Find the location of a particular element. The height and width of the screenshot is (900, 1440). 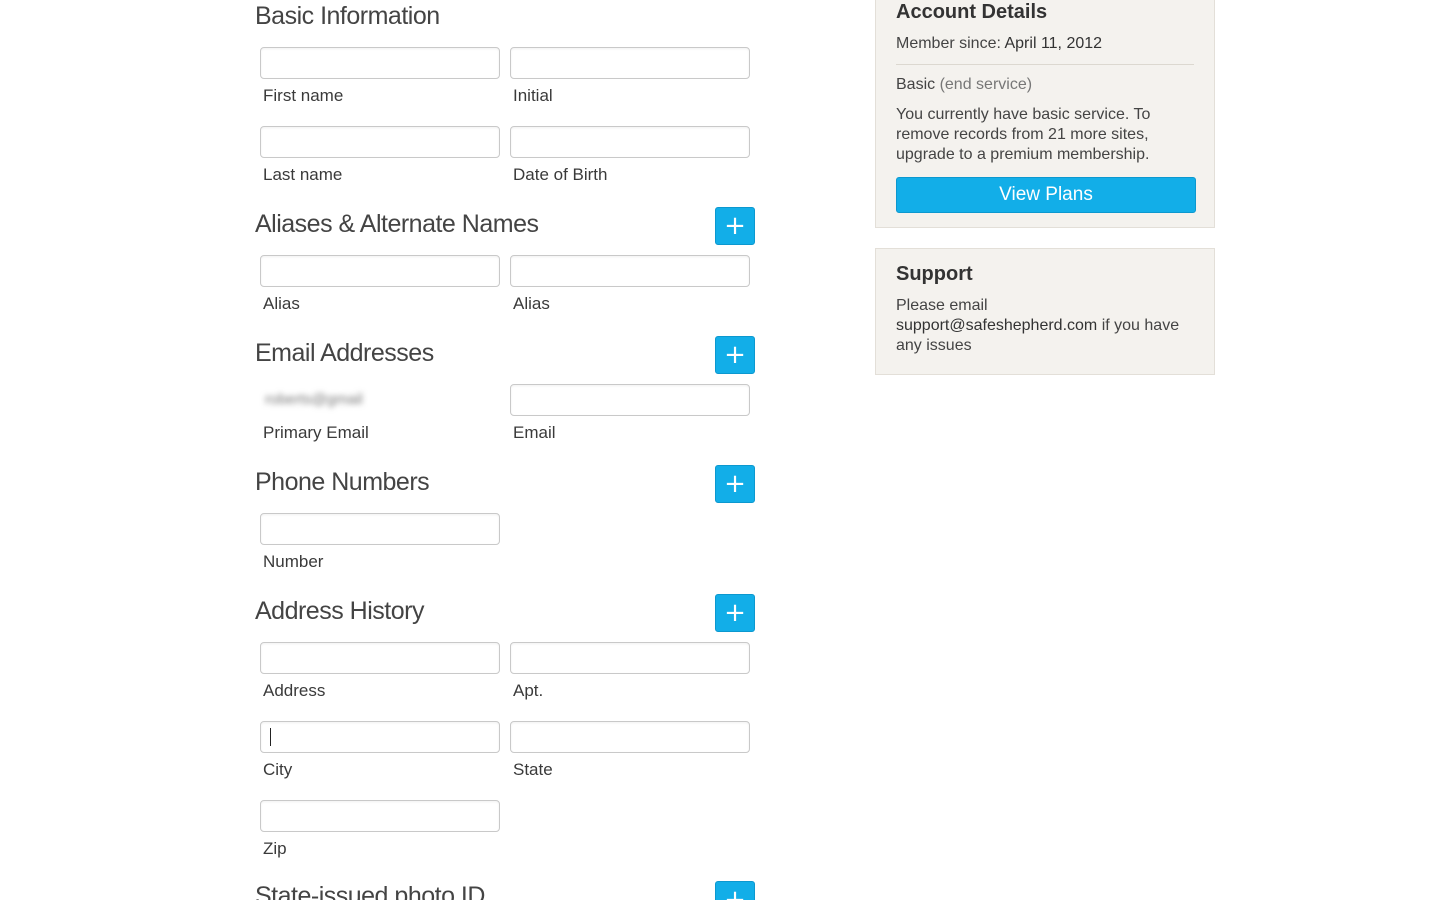

city-input-wrap is located at coordinates (380, 737).